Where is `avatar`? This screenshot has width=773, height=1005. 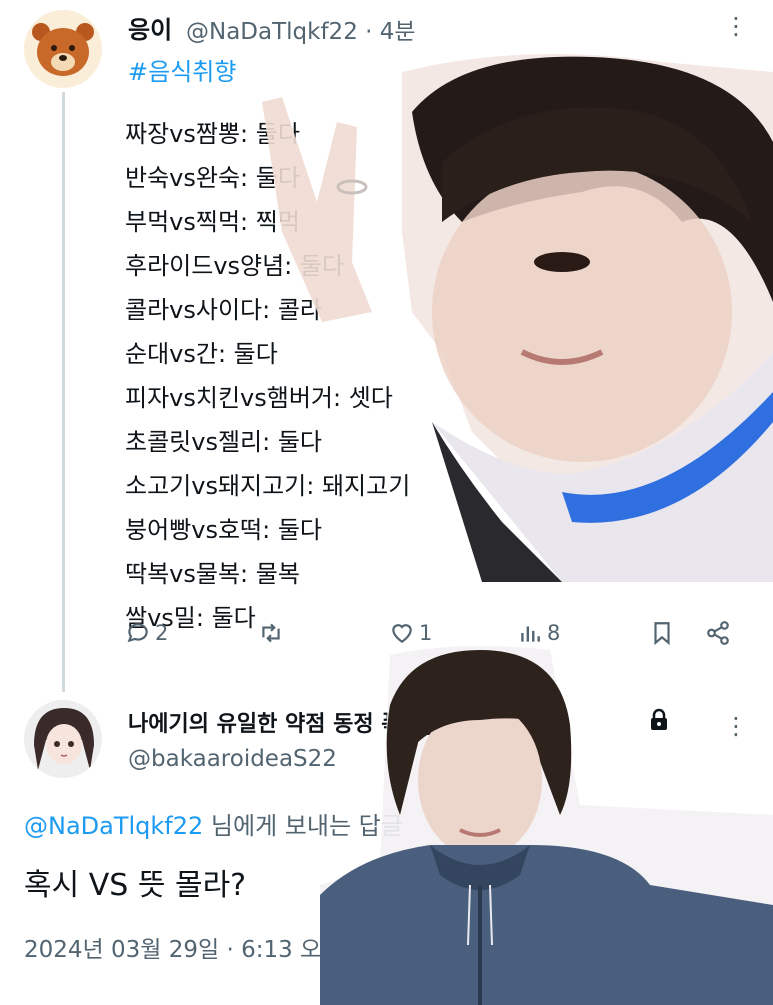
avatar is located at coordinates (63, 49).